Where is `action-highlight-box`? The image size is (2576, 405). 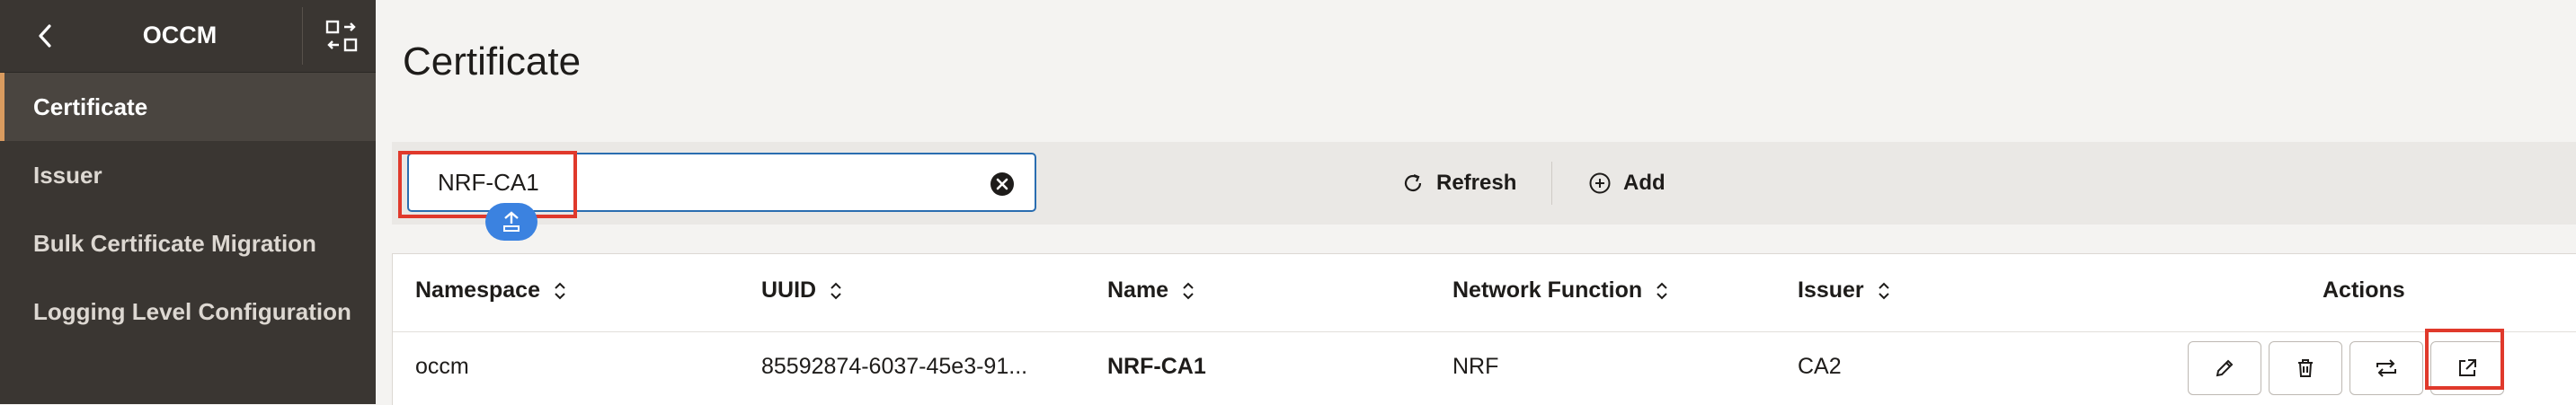 action-highlight-box is located at coordinates (2464, 359).